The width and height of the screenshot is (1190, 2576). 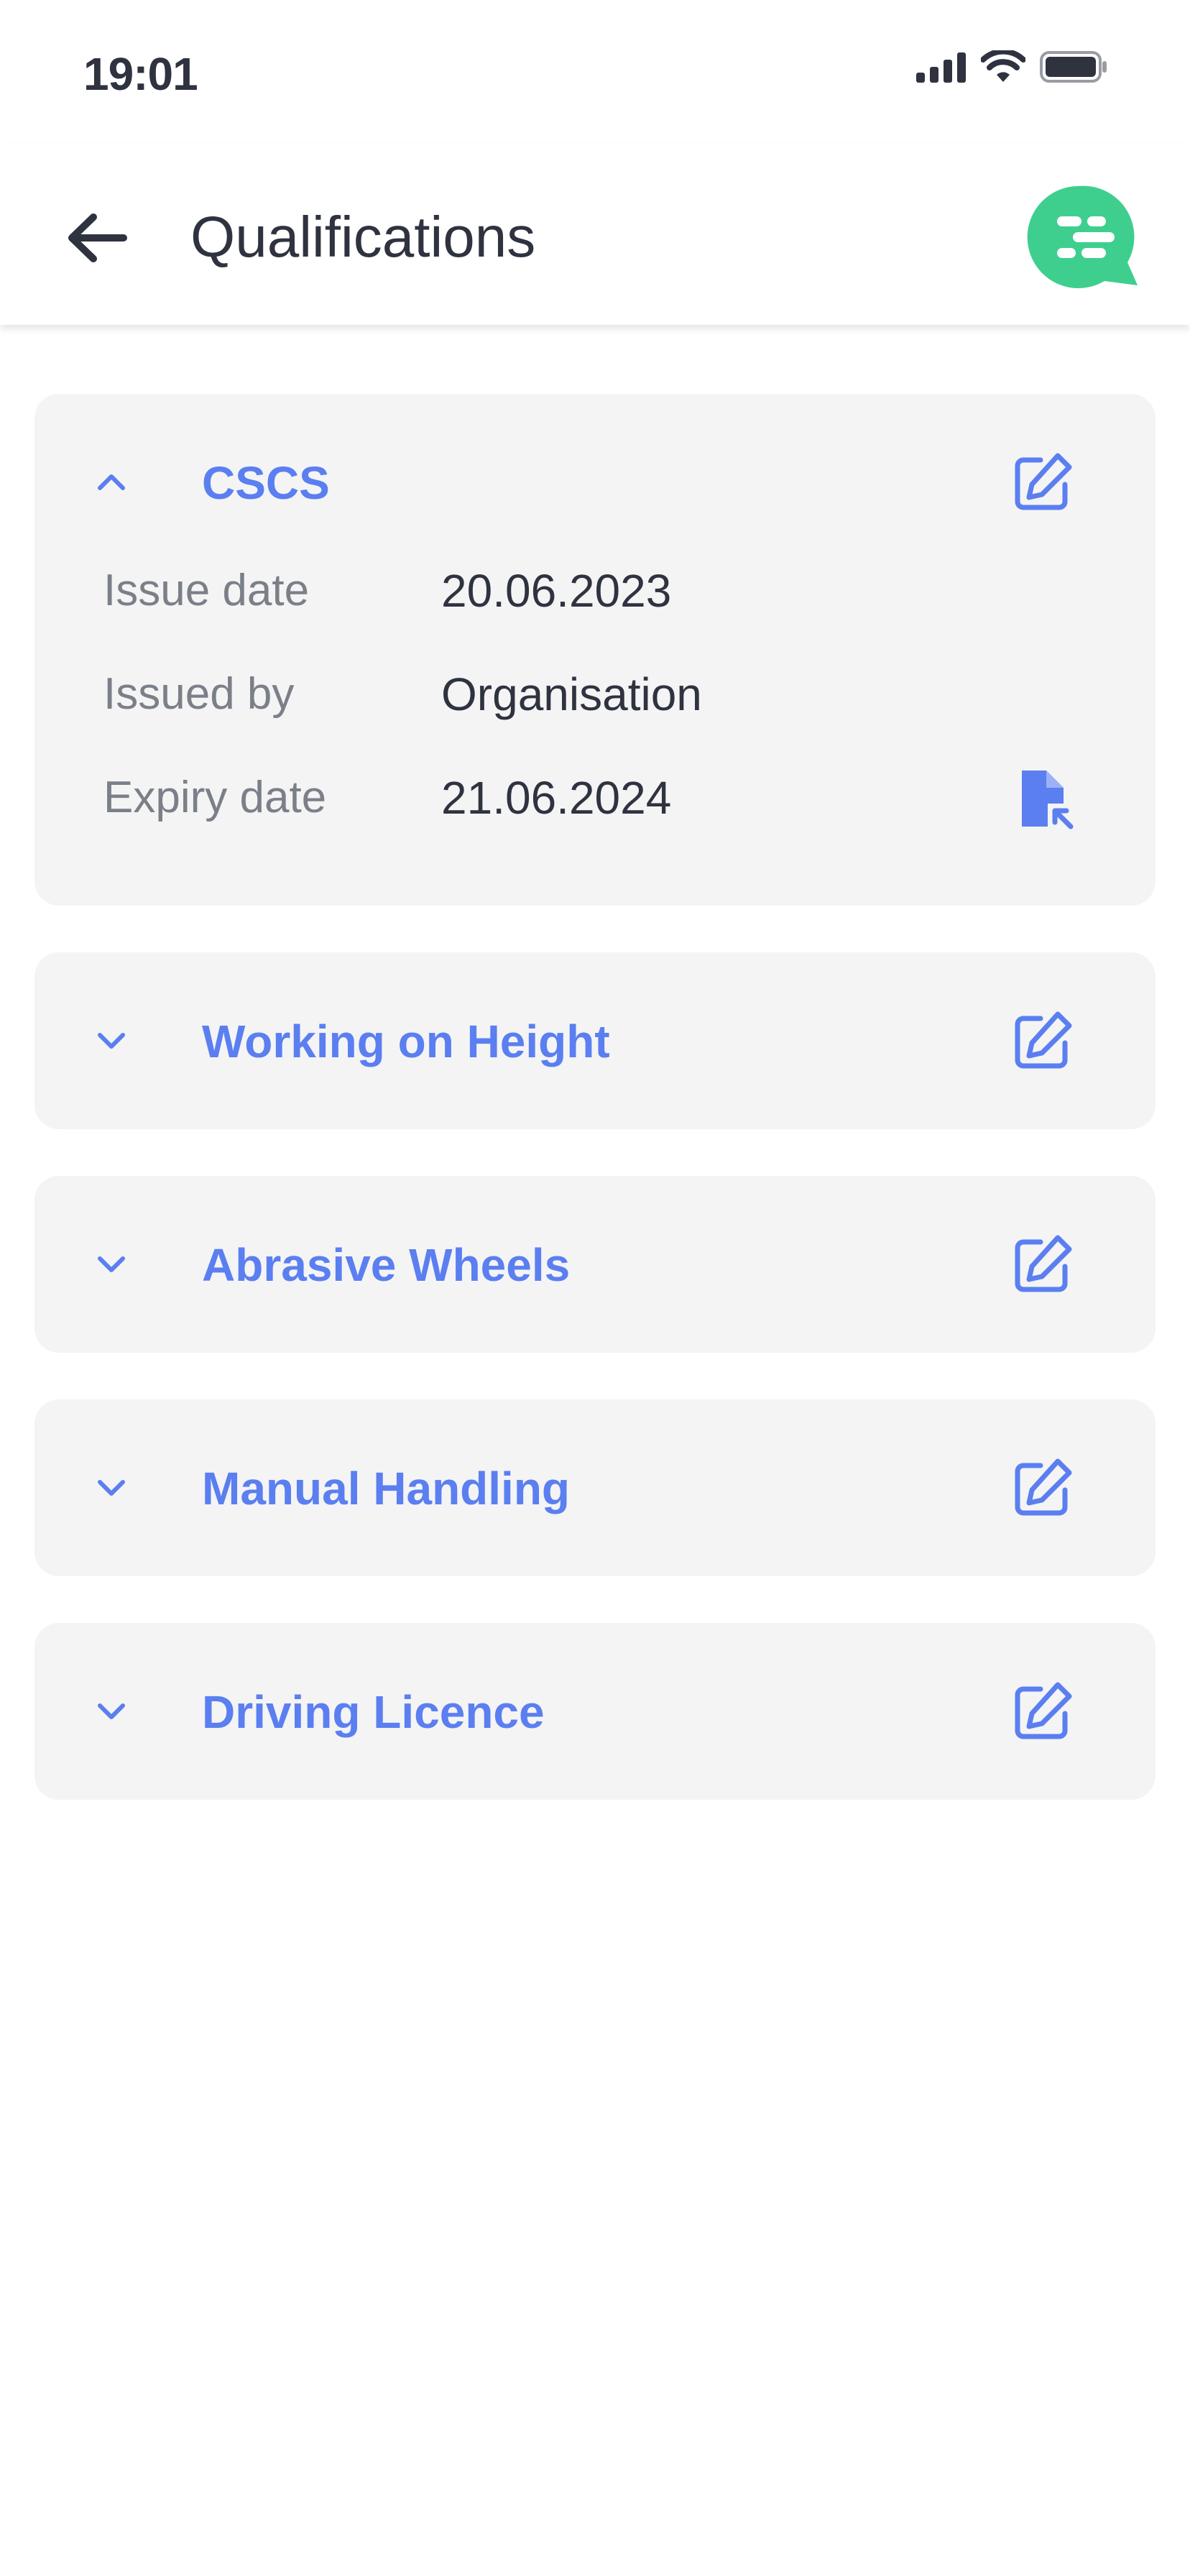 I want to click on qualification-title: Driving Licence, so click(x=373, y=1712).